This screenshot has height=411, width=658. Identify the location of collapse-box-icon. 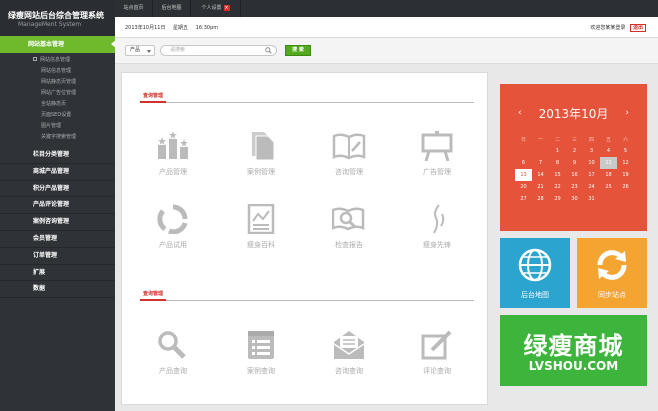
(35, 59).